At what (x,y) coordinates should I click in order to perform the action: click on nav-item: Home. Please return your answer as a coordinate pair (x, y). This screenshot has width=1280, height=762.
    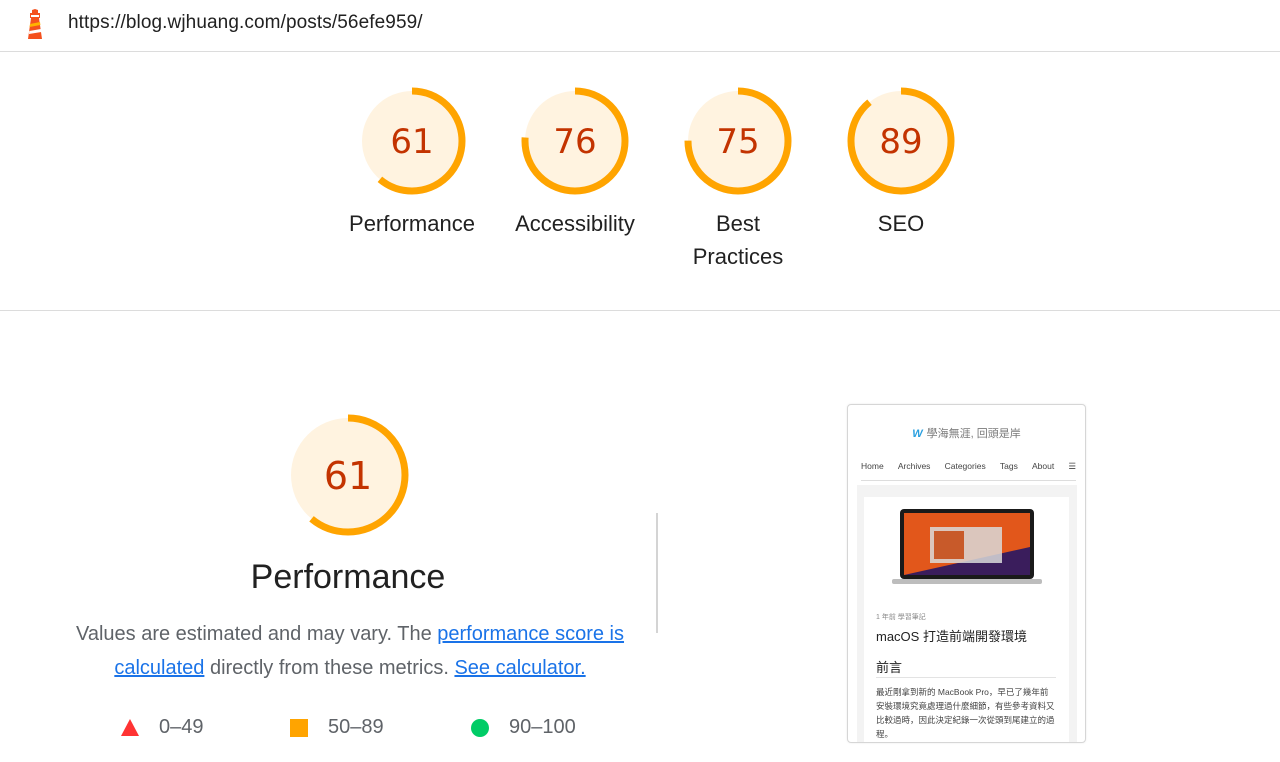
    Looking at the image, I should click on (872, 466).